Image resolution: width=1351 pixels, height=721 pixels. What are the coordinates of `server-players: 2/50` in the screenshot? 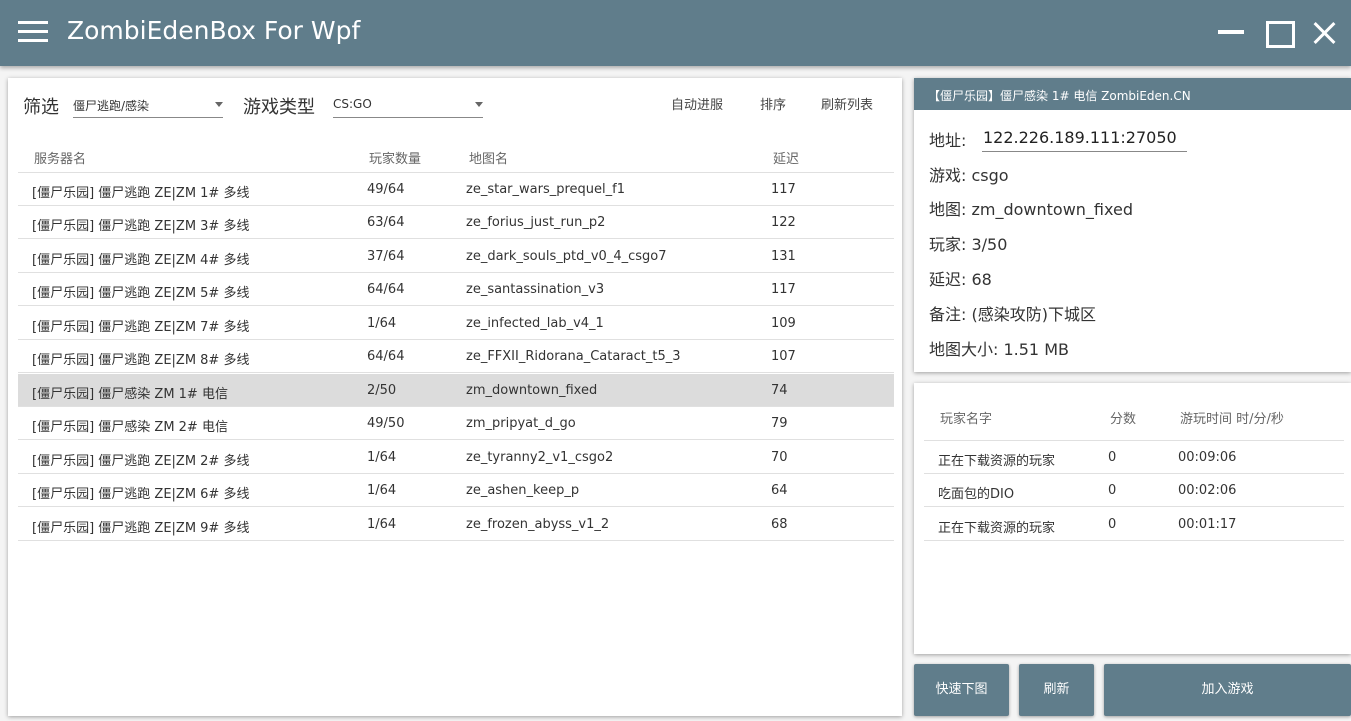 It's located at (382, 390).